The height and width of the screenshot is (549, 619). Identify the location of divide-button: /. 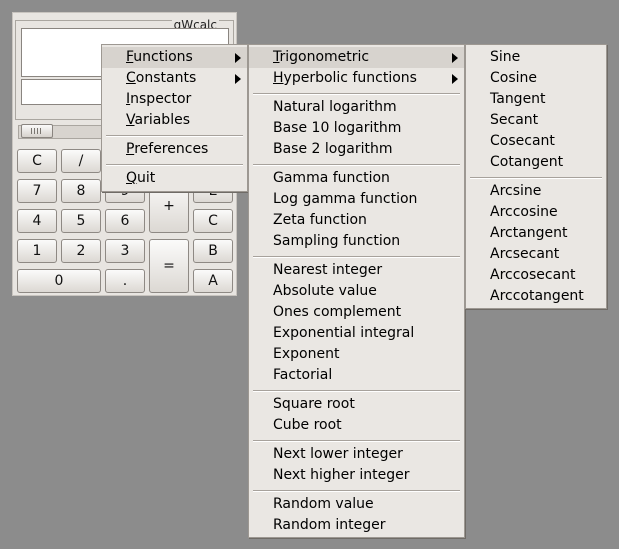
(81, 161).